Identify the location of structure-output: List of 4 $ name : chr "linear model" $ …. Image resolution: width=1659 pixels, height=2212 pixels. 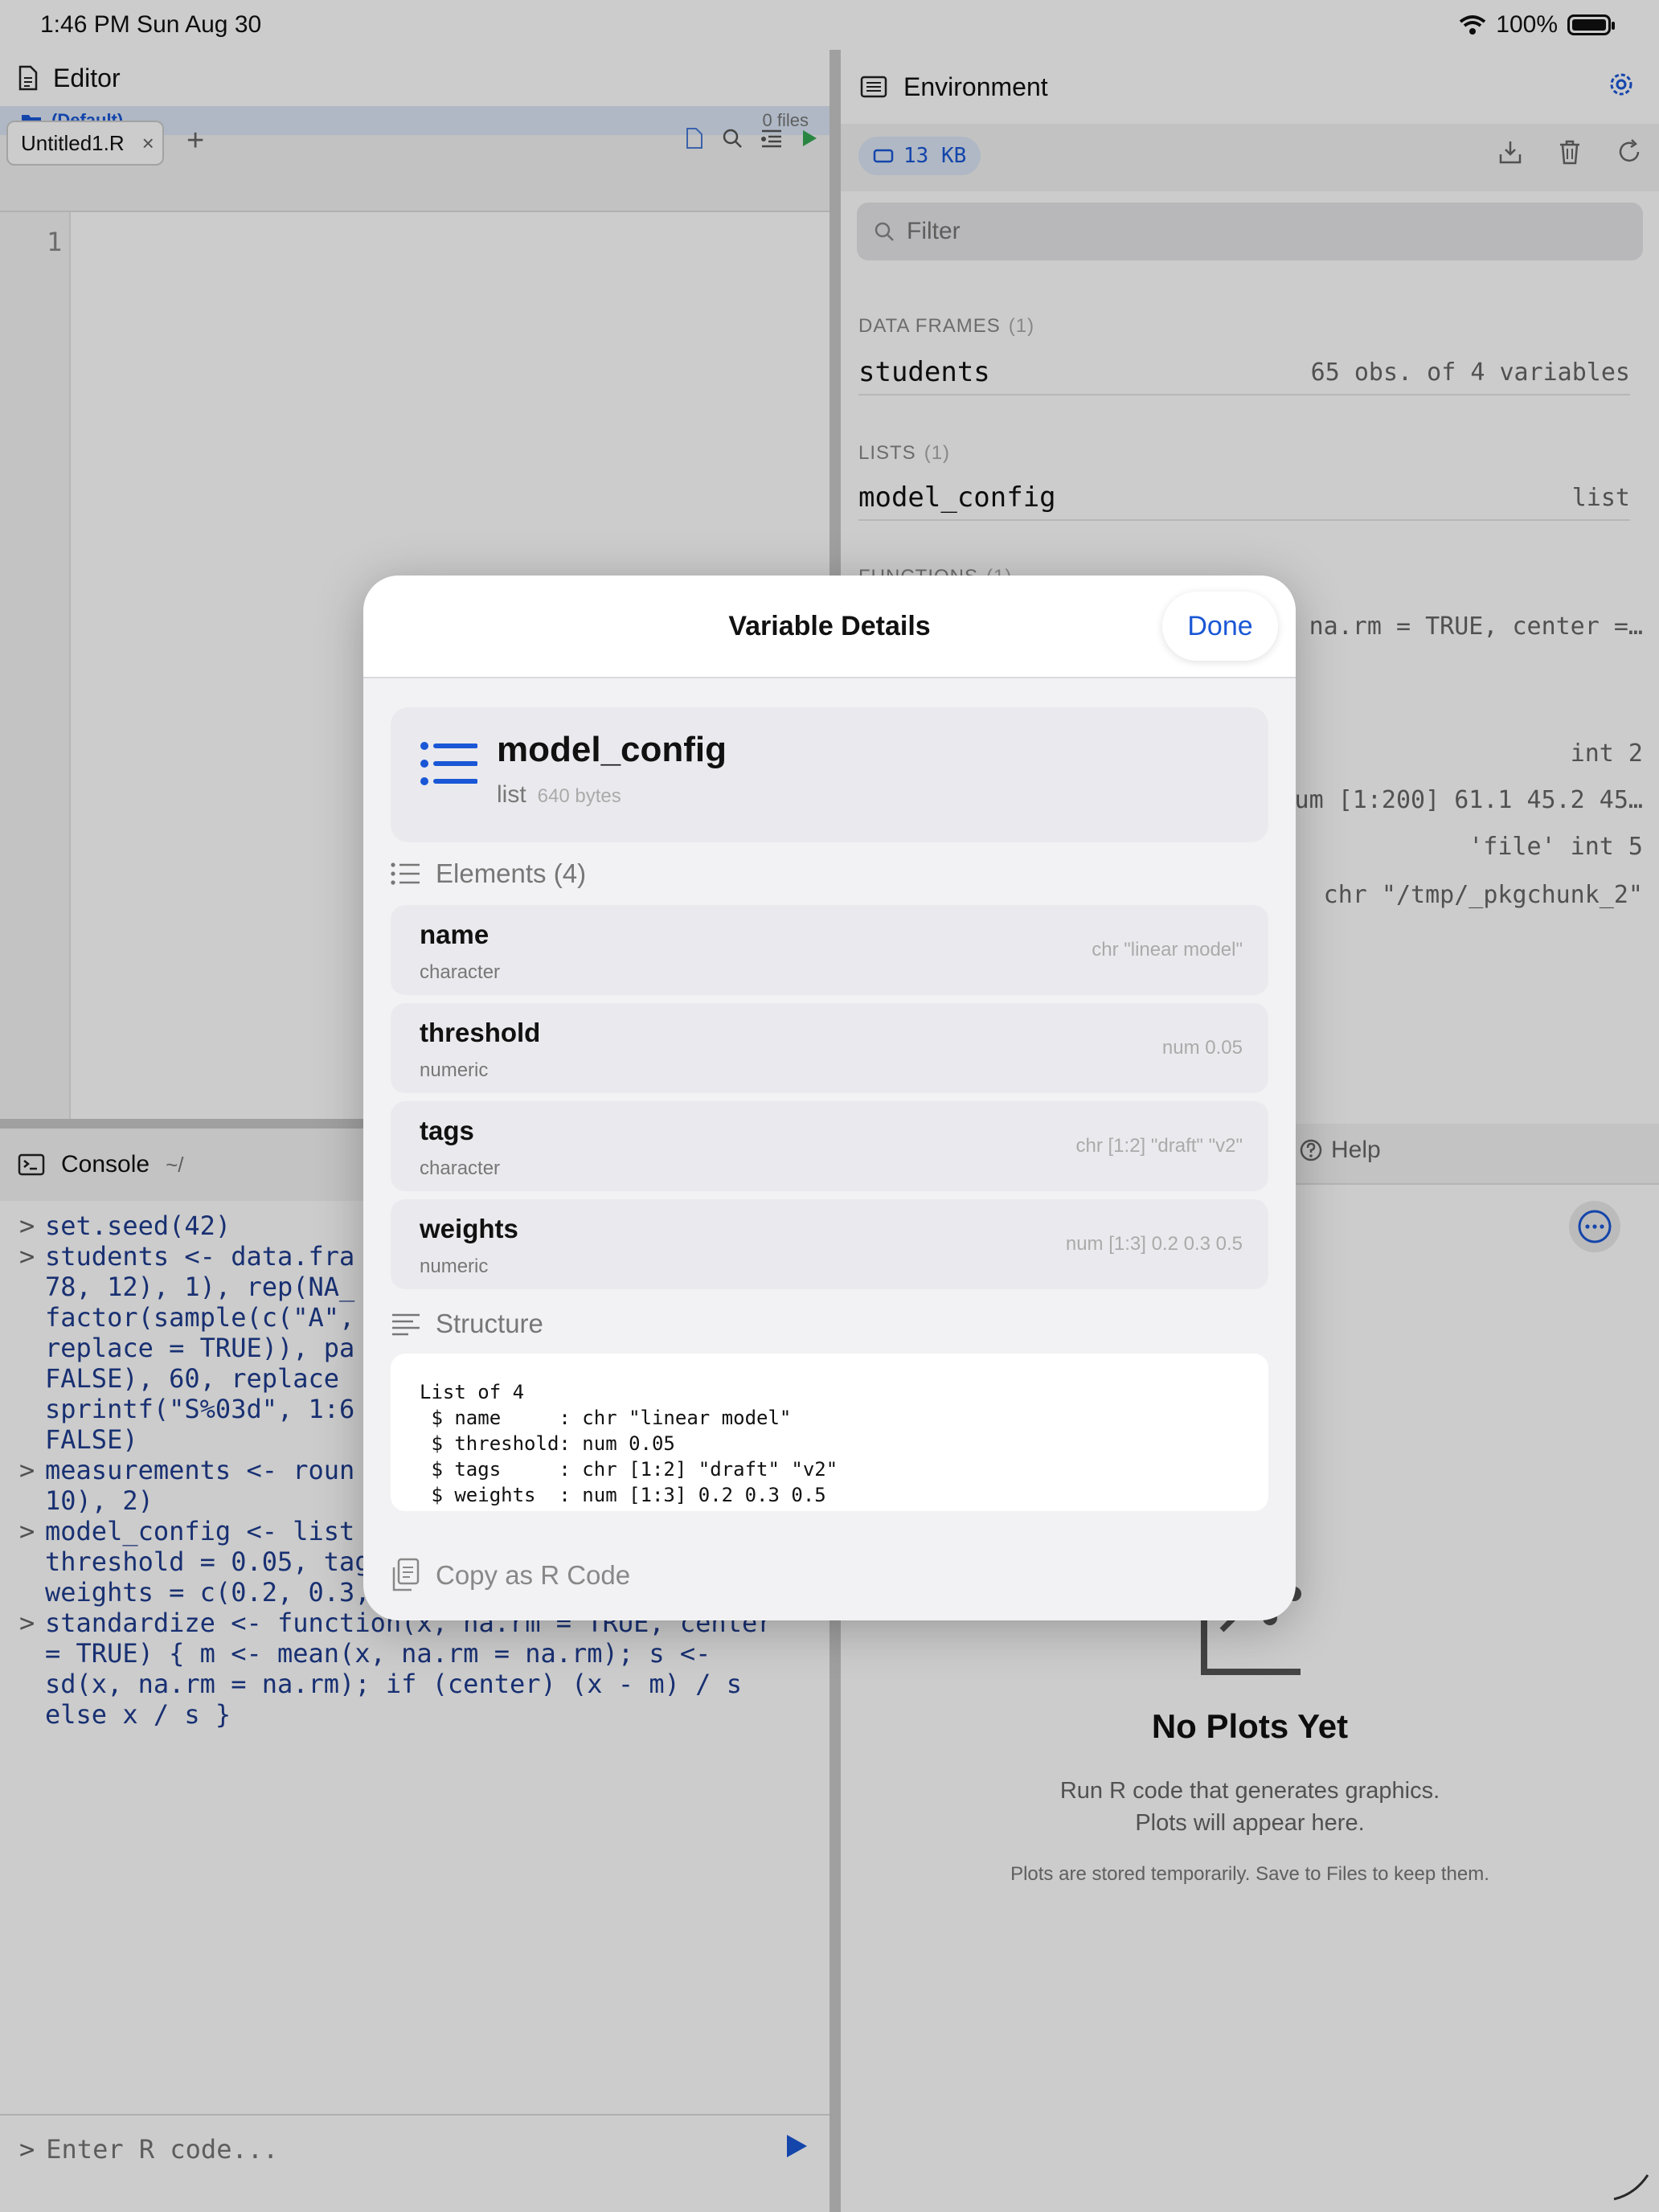
(829, 1432).